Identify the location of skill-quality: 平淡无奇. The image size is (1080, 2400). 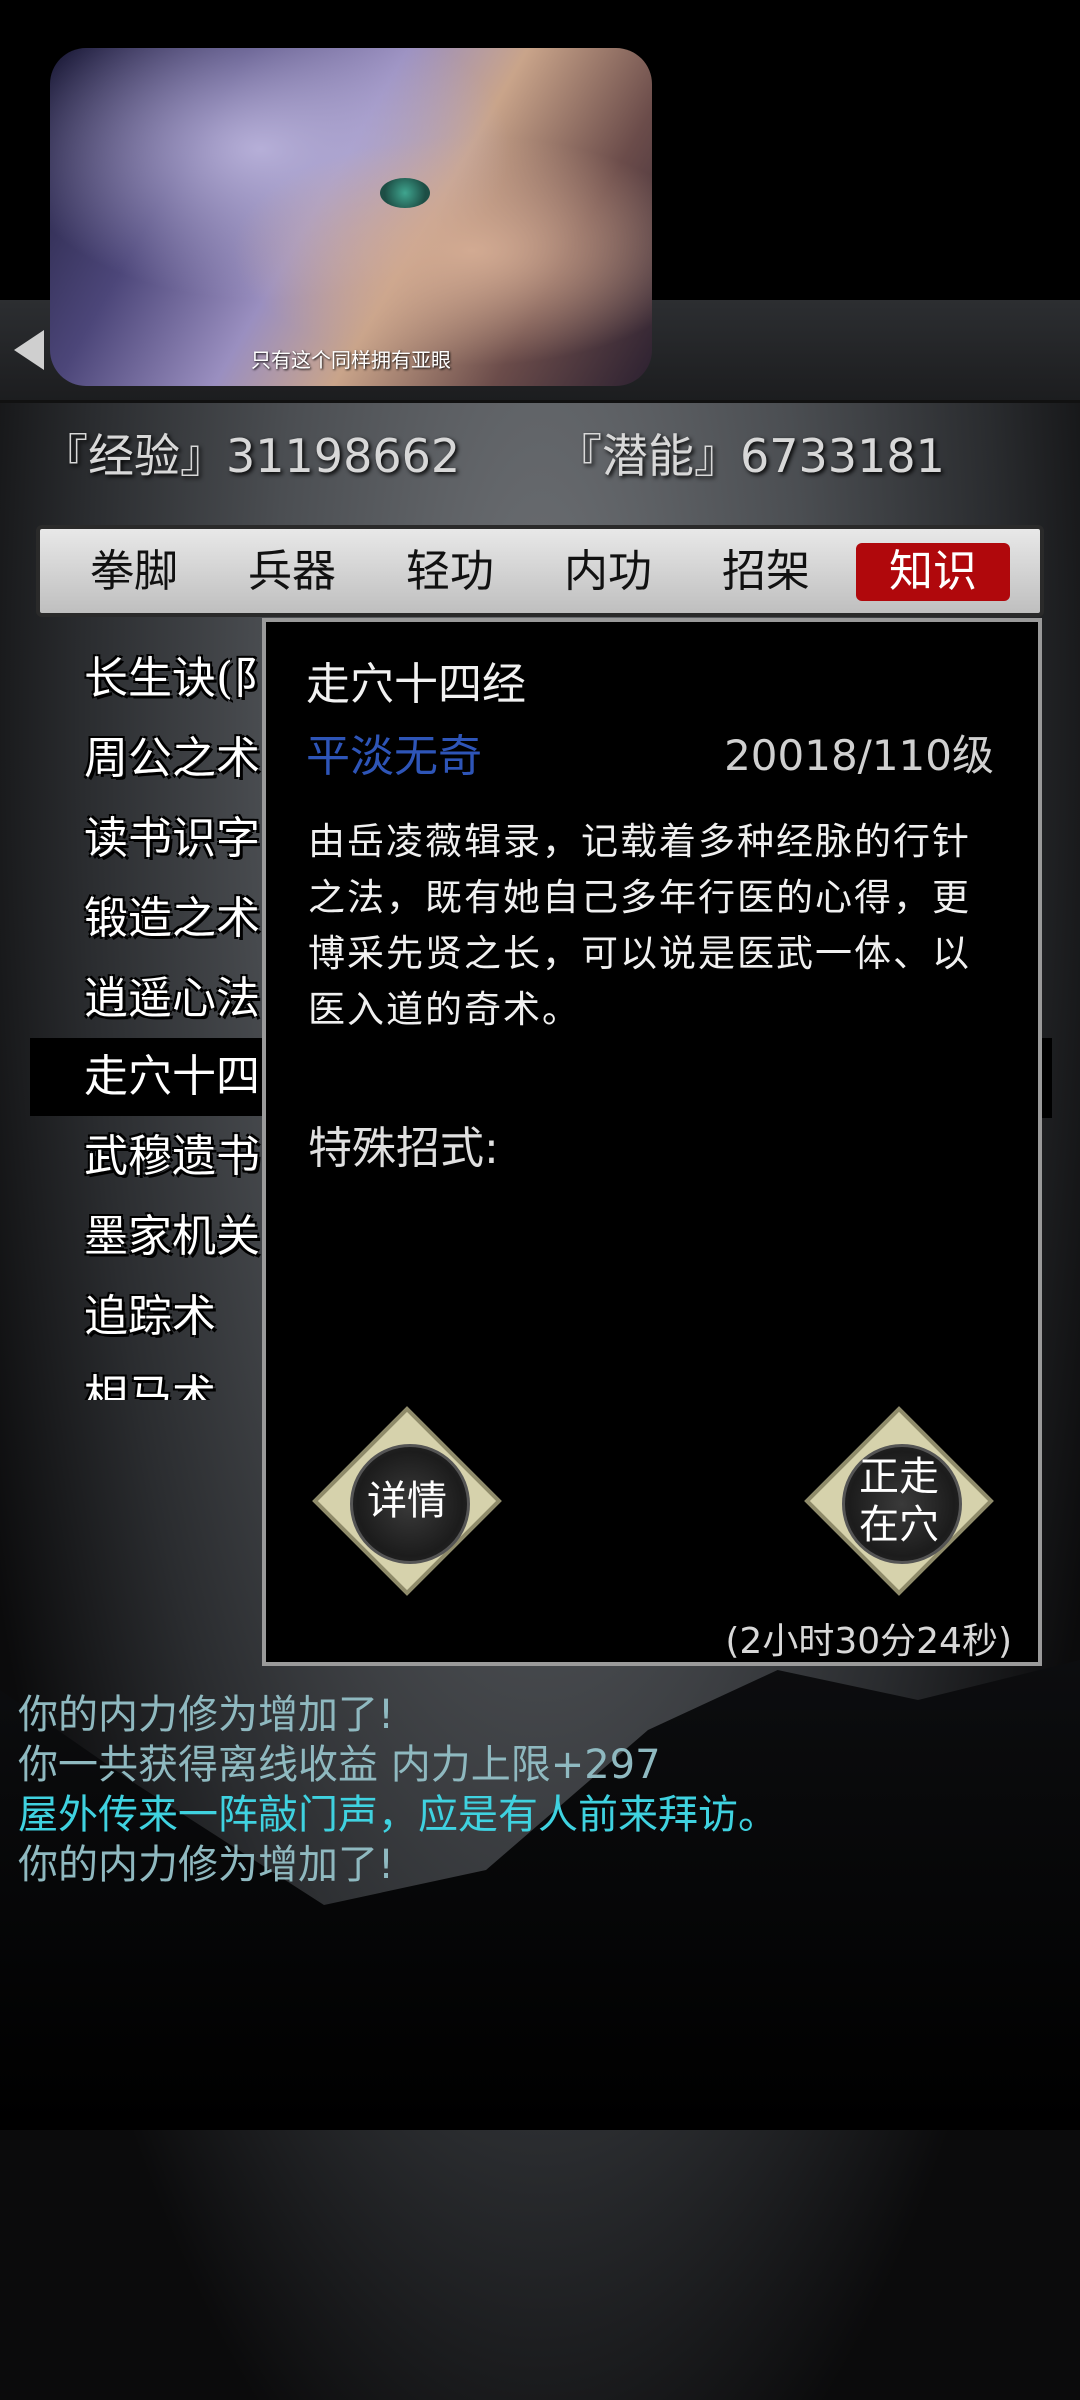
(394, 756).